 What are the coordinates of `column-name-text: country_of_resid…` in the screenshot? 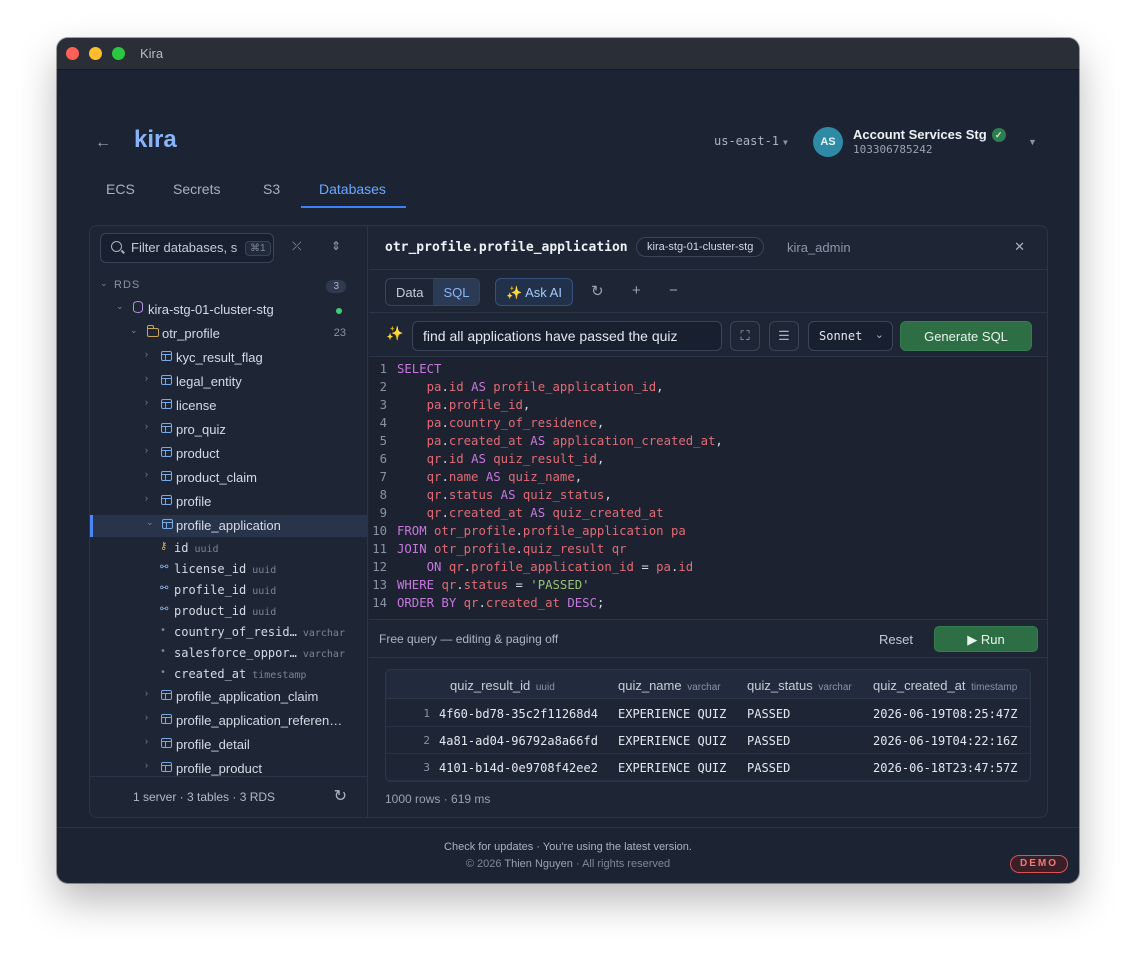 It's located at (235, 632).